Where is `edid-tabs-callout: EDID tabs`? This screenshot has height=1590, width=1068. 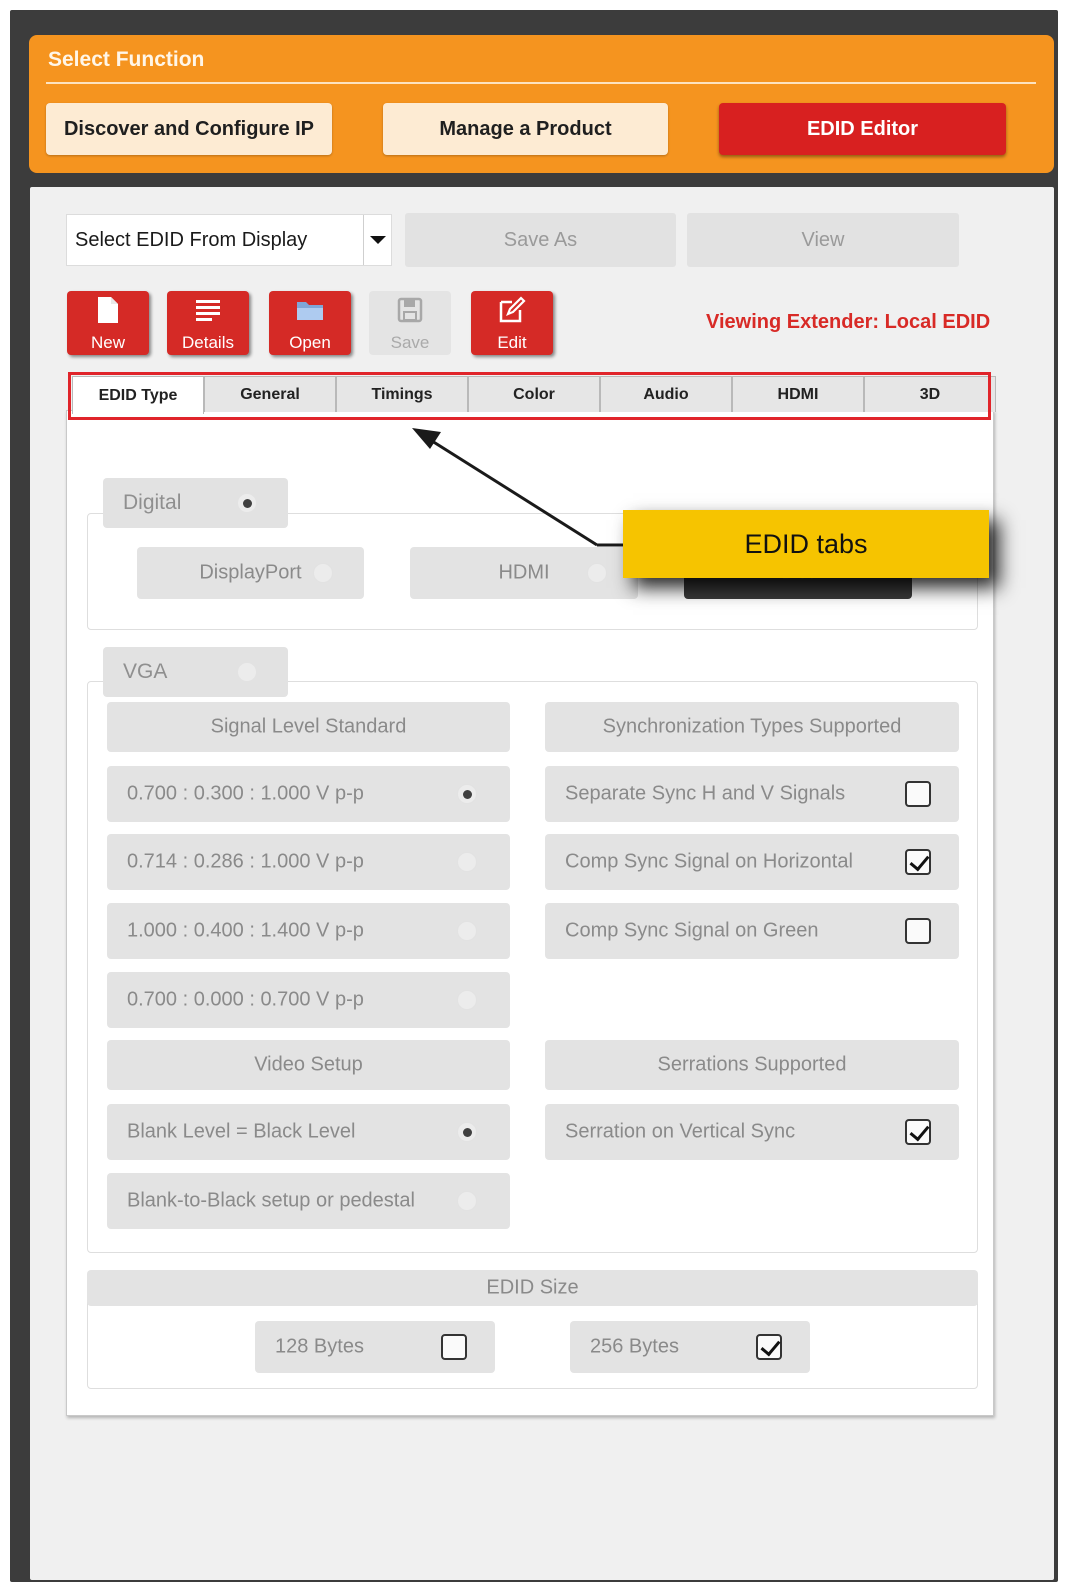 edid-tabs-callout: EDID tabs is located at coordinates (806, 544).